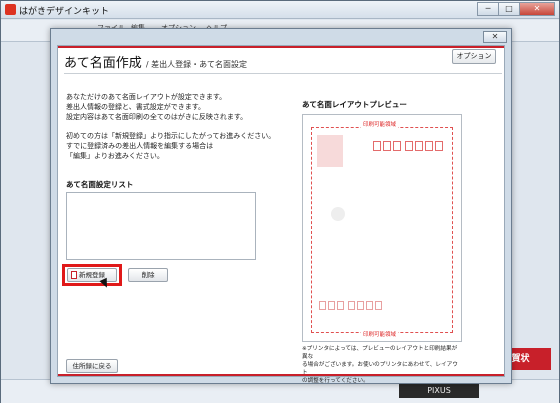 This screenshot has width=560, height=403. Describe the element at coordinates (537, 9) in the screenshot. I see `close-window-button: ✕` at that location.